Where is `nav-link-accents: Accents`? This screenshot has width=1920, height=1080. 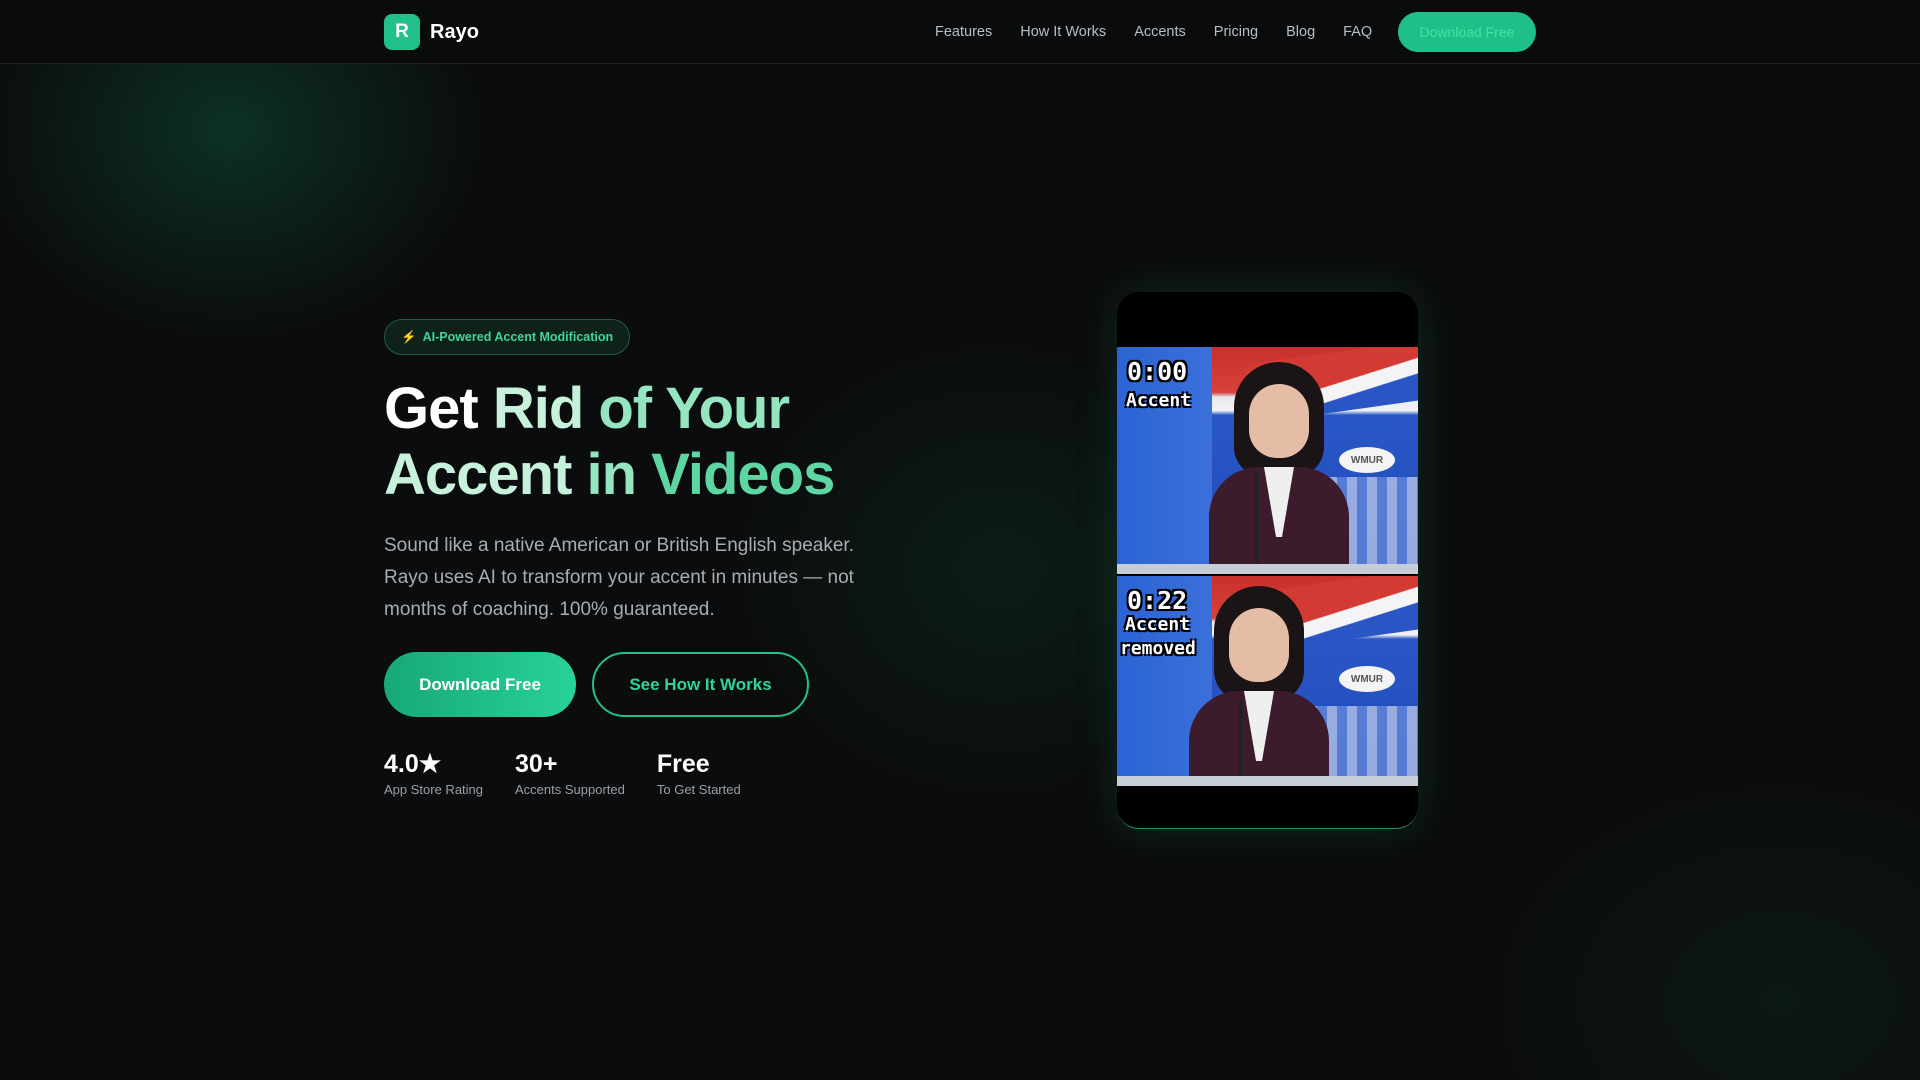
nav-link-accents: Accents is located at coordinates (1160, 32).